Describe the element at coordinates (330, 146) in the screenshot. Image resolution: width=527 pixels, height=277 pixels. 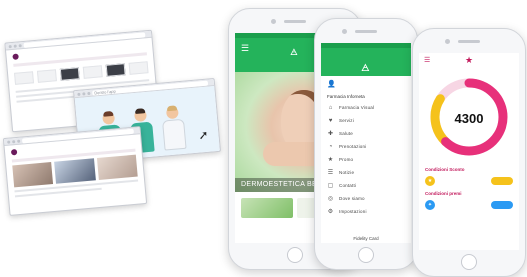
I see `menu-item-icon: ◔` at that location.